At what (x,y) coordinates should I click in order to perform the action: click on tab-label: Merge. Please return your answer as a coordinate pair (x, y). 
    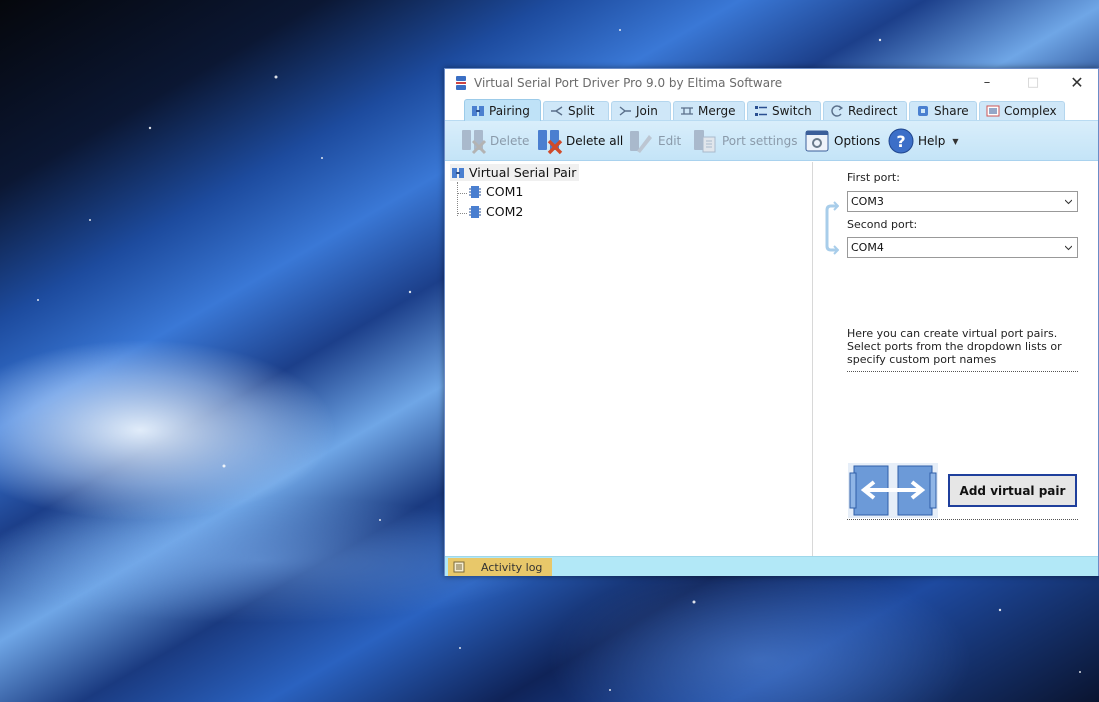
    Looking at the image, I should click on (717, 111).